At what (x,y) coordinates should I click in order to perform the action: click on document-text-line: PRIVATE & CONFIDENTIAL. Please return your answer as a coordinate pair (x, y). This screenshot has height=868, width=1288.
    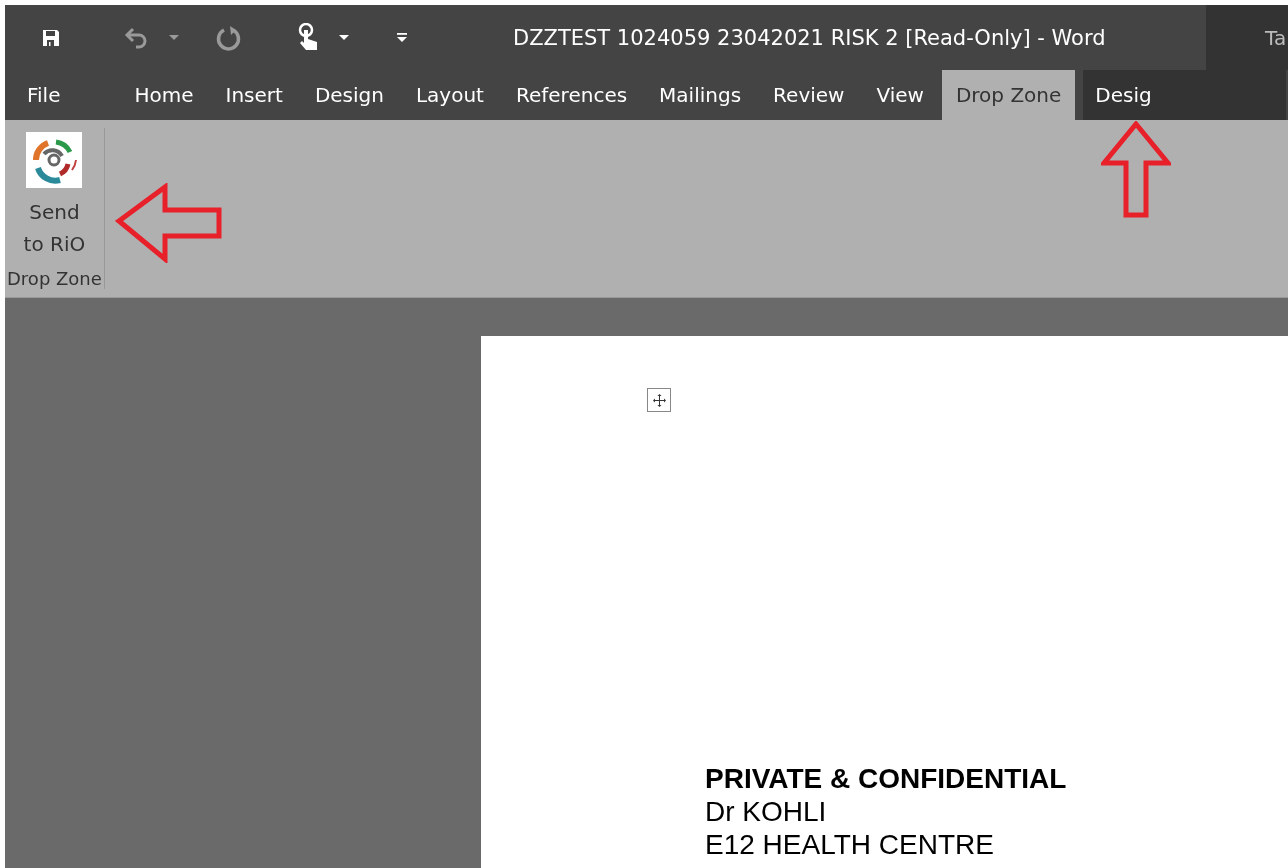
    Looking at the image, I should click on (886, 778).